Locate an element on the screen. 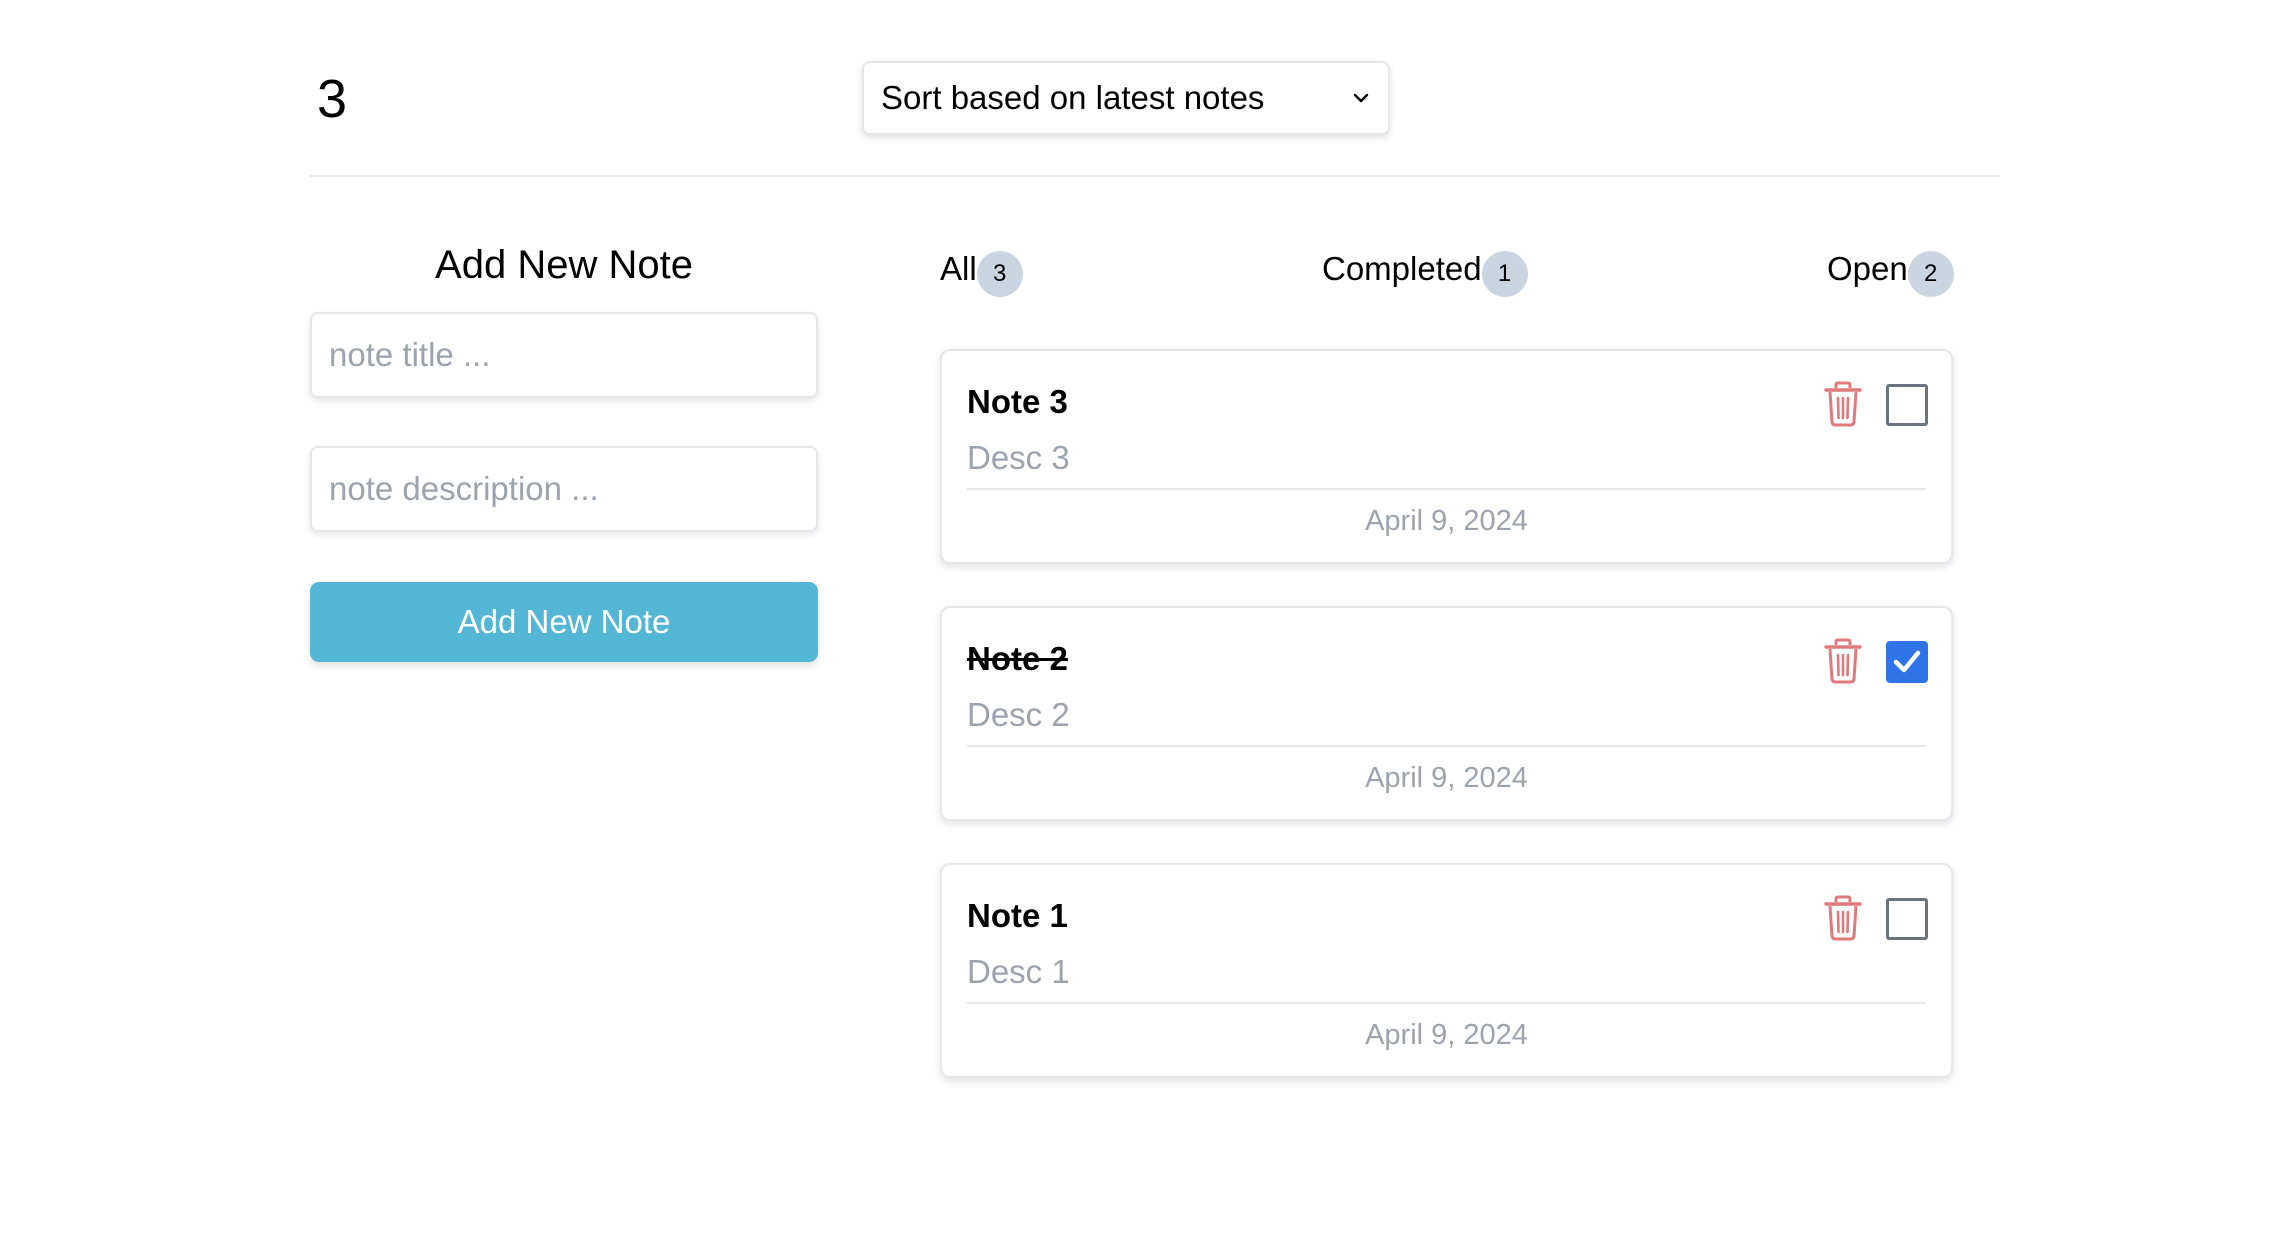 The image size is (2291, 1259). note-card: Note 1 Desc 1 April 9, 2024 is located at coordinates (1446, 970).